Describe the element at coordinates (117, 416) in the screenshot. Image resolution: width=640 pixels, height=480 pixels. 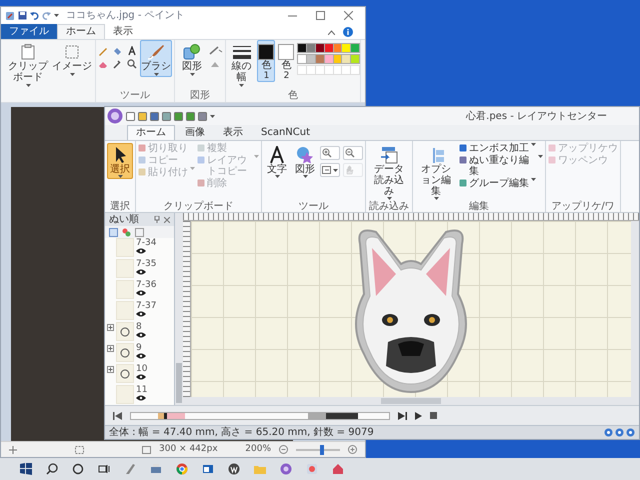
I see `skip-back-icon` at that location.